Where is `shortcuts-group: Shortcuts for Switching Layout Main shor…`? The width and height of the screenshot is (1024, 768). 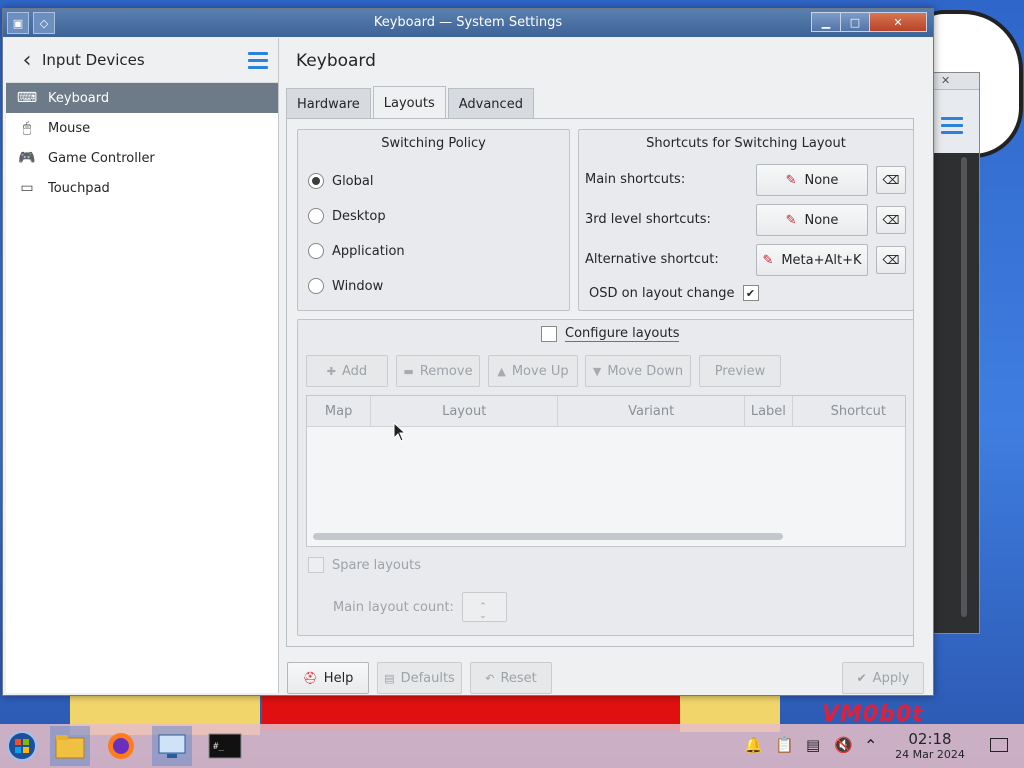
shortcuts-group: Shortcuts for Switching Layout Main shor… is located at coordinates (746, 220).